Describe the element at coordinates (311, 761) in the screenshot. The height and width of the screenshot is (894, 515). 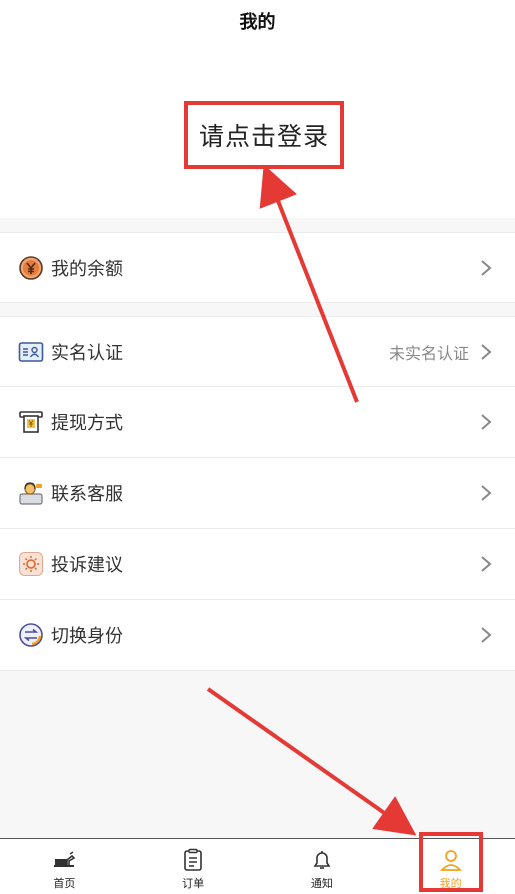
I see `arrow-to-me-tab` at that location.